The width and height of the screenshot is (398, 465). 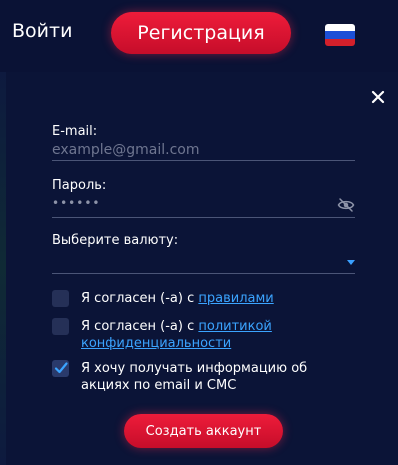 I want to click on close-icon, so click(x=378, y=97).